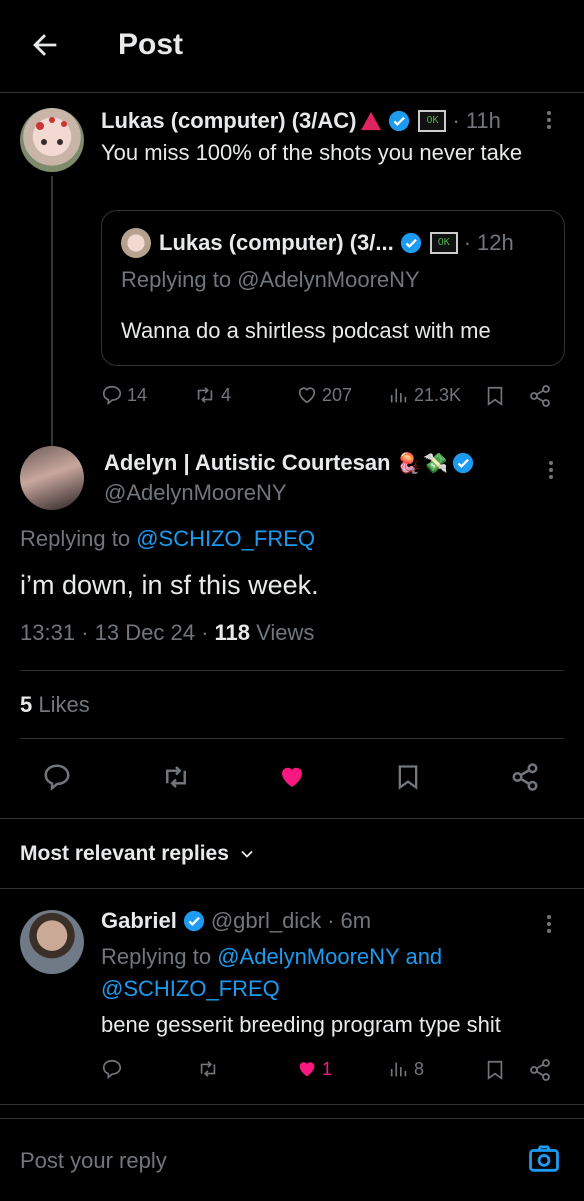  What do you see at coordinates (26, 704) in the screenshot?
I see `likes-count: 5` at bounding box center [26, 704].